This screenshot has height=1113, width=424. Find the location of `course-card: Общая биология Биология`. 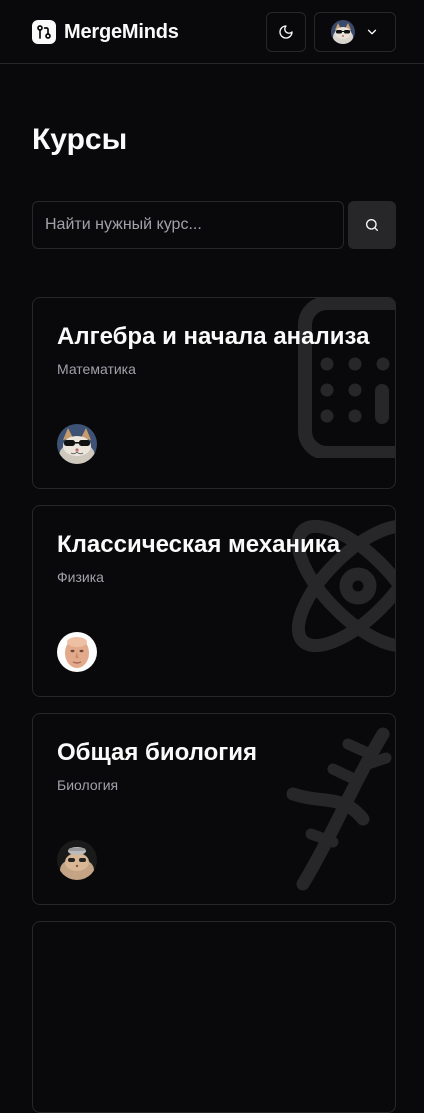

course-card: Общая биология Биология is located at coordinates (214, 809).